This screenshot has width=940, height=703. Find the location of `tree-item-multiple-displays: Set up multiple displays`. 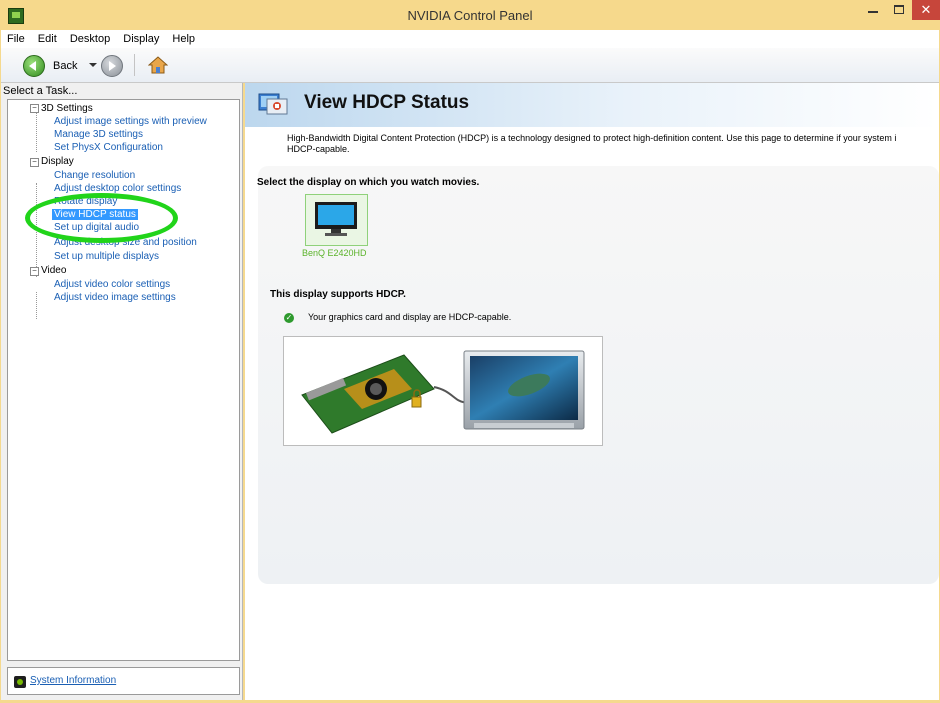

tree-item-multiple-displays: Set up multiple displays is located at coordinates (106, 256).